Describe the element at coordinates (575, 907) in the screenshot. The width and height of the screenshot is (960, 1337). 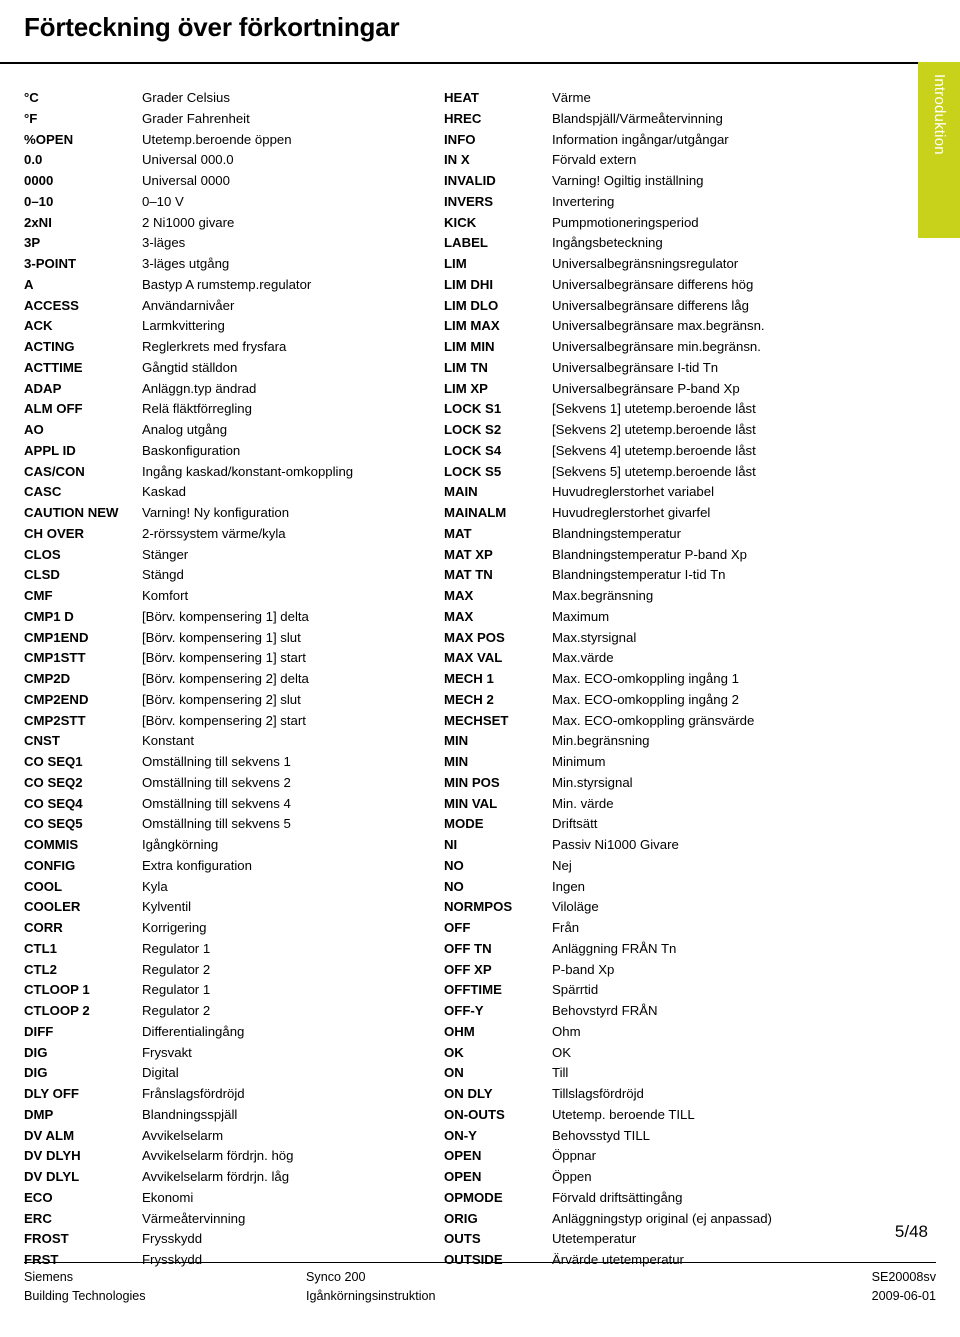
I see `abbreviation-definition: Viloläge` at that location.